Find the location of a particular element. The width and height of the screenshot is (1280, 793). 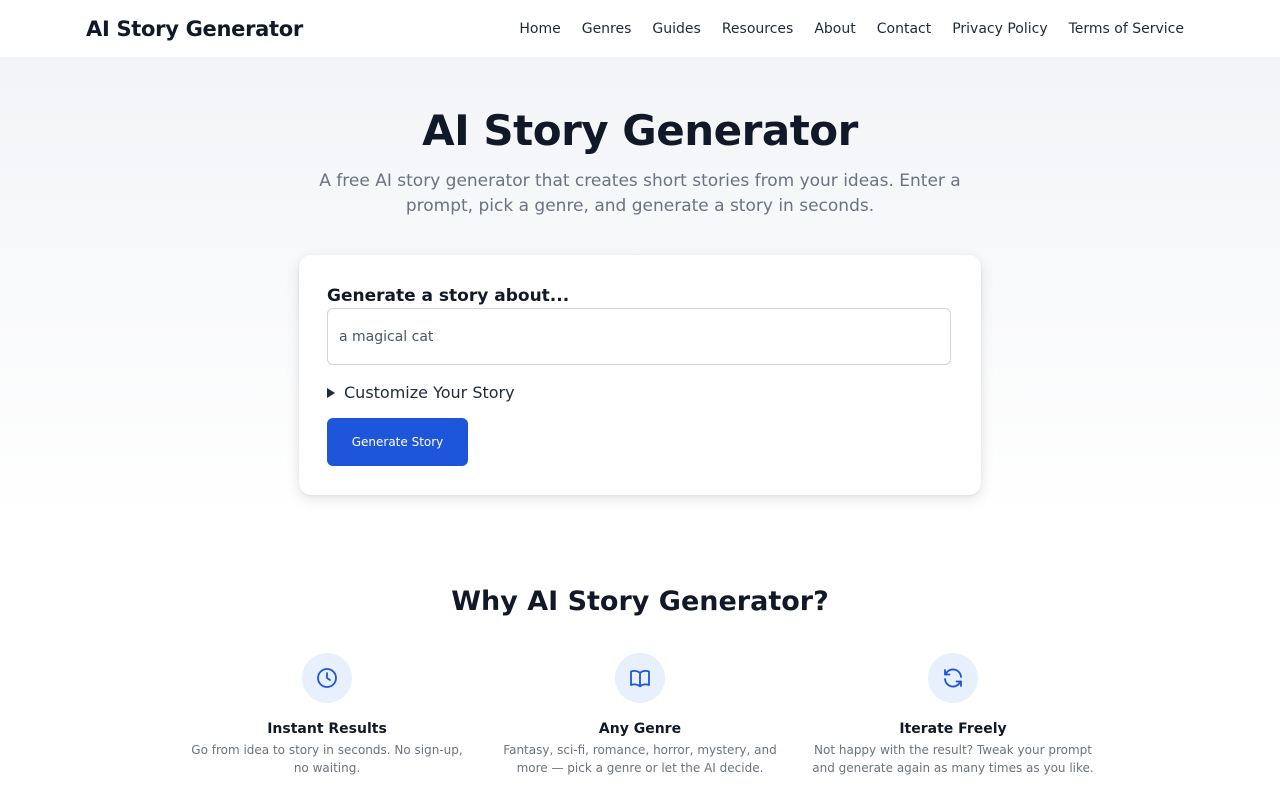

why-title: Why AI Story Generator? is located at coordinates (640, 601).